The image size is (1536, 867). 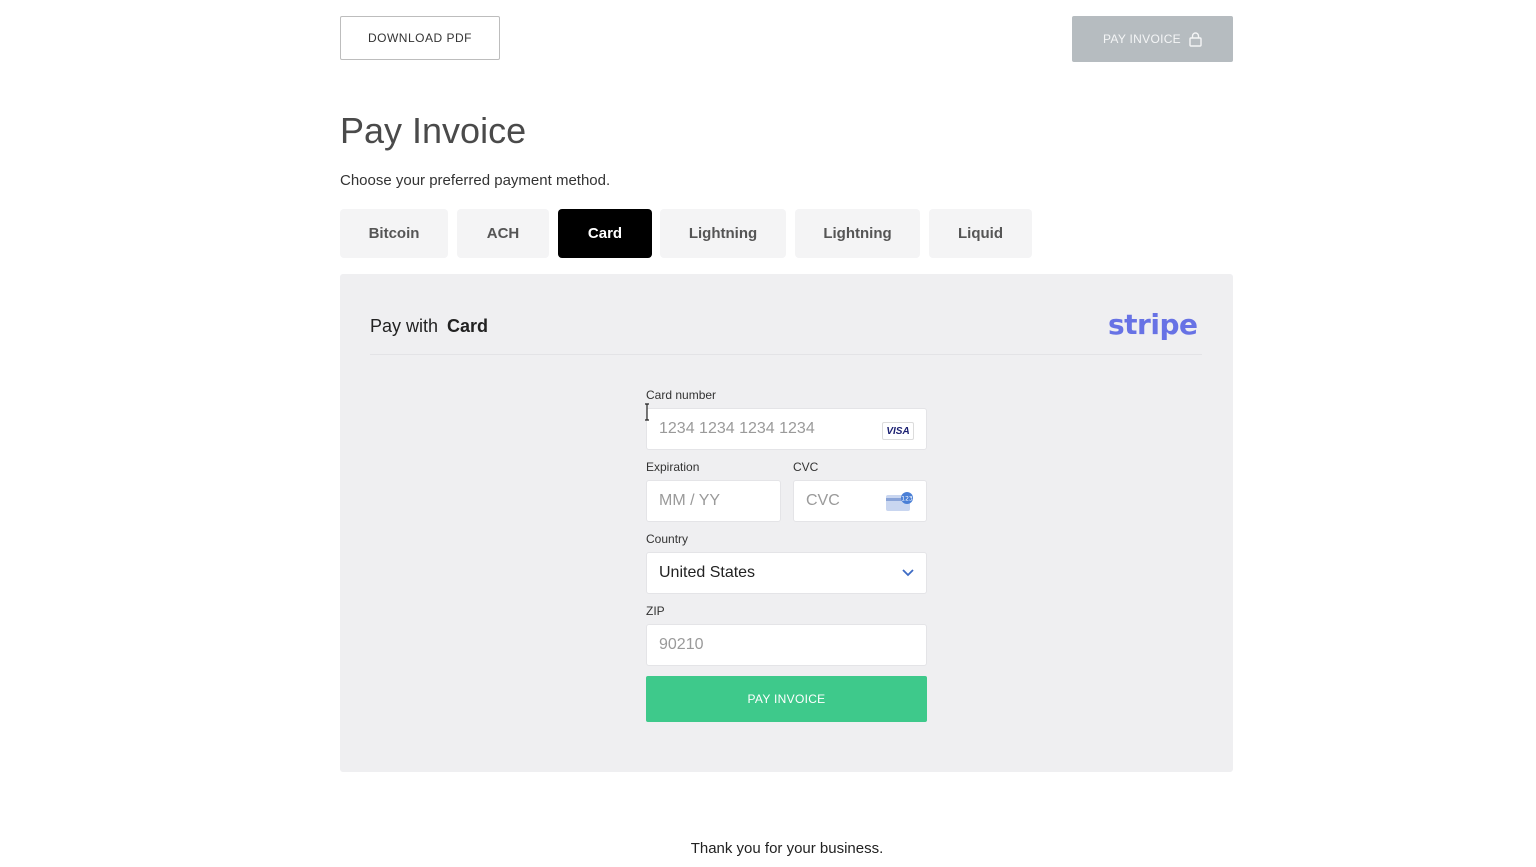 I want to click on tab-label: ACH, so click(x=503, y=233).